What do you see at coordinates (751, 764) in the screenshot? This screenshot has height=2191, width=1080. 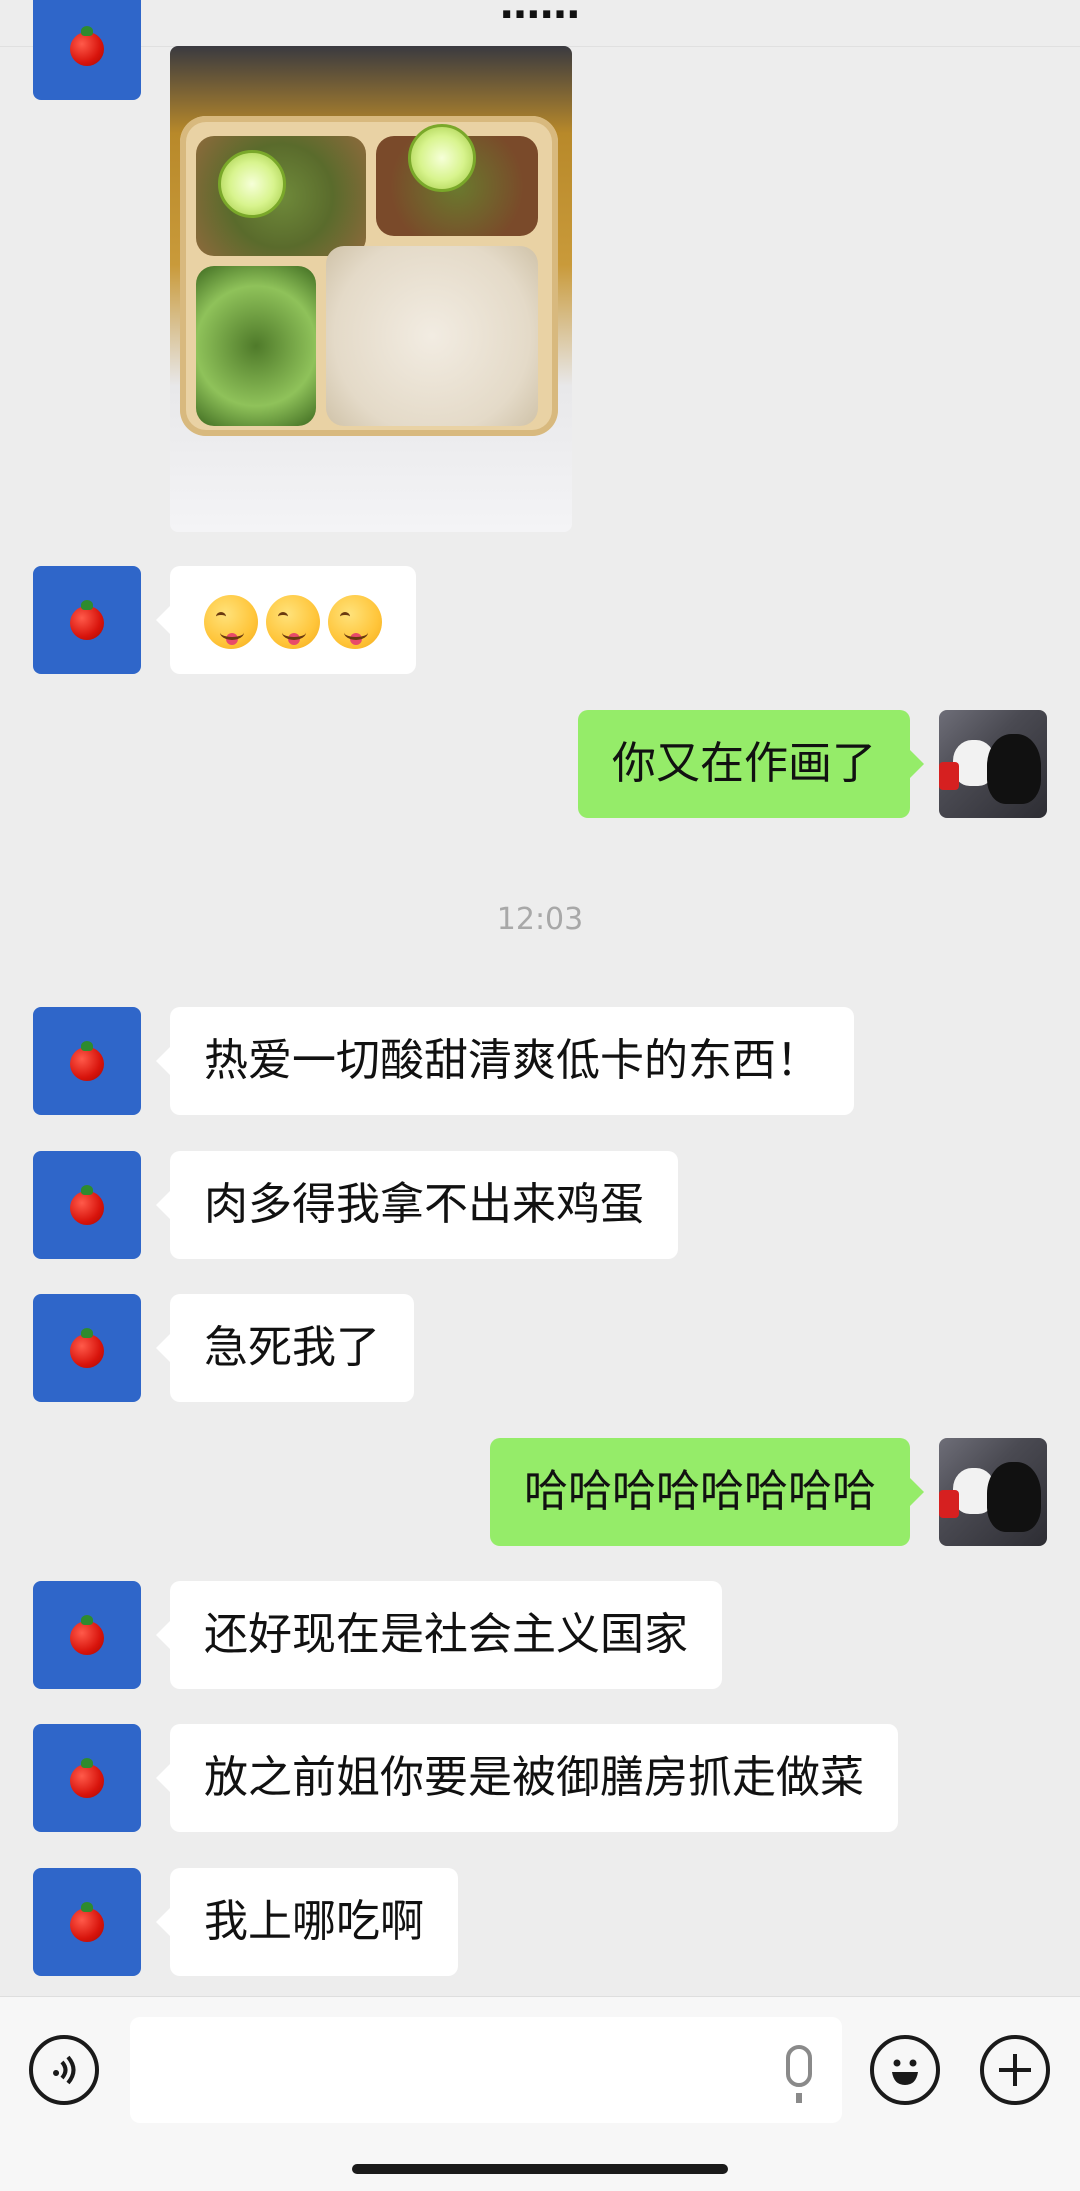 I see `my-message: 你又在作画了` at bounding box center [751, 764].